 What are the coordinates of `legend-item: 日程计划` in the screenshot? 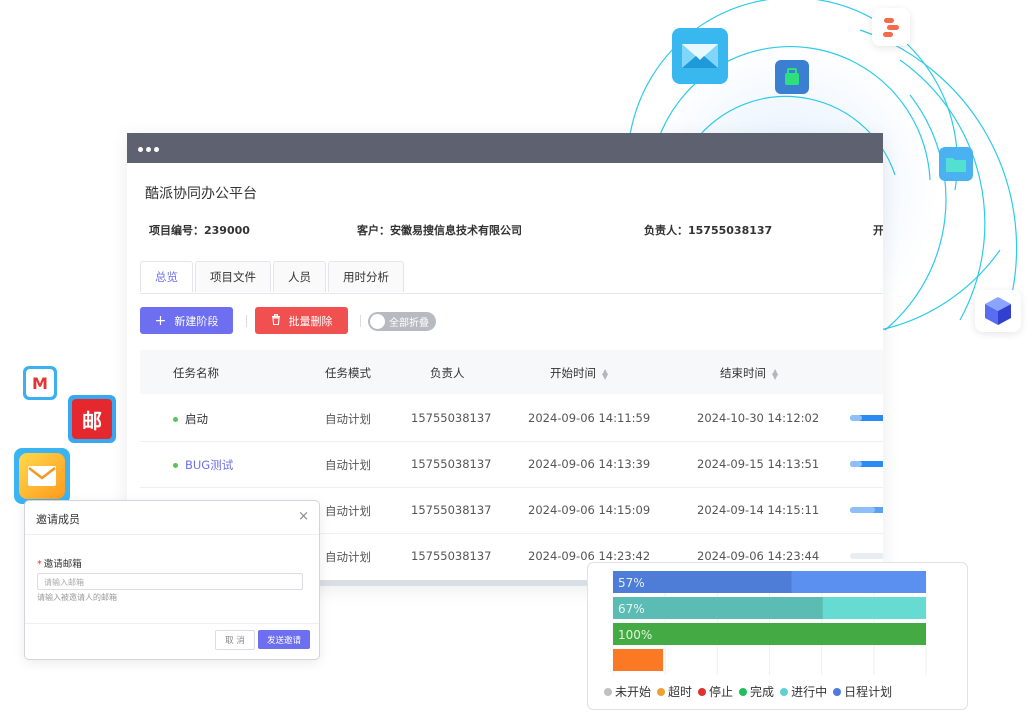 It's located at (862, 691).